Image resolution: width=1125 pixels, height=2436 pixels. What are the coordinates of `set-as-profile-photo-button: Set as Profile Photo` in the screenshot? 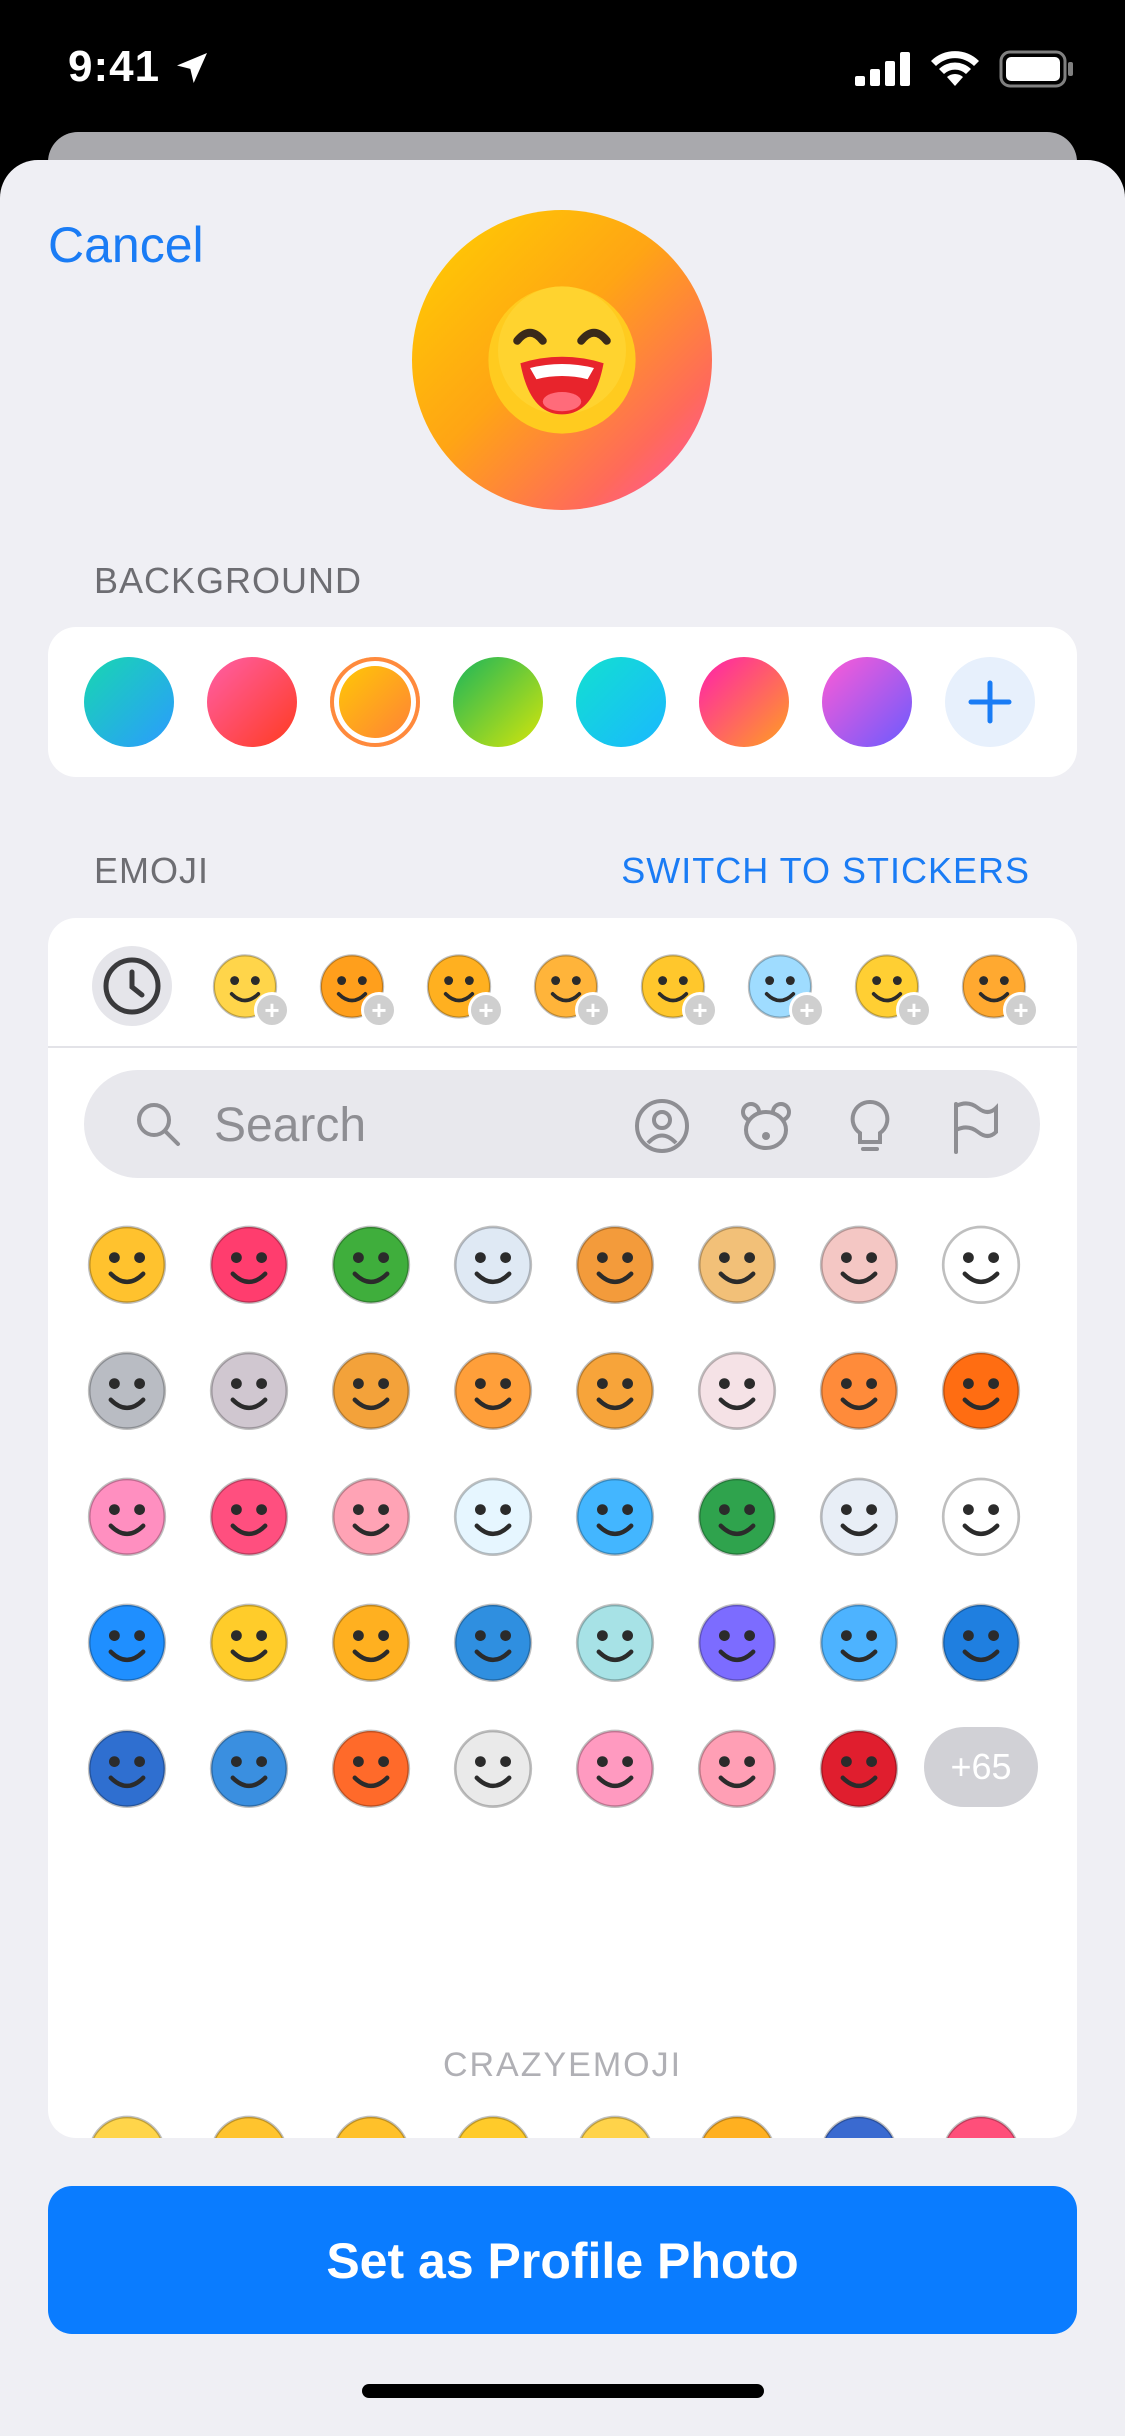 It's located at (562, 2260).